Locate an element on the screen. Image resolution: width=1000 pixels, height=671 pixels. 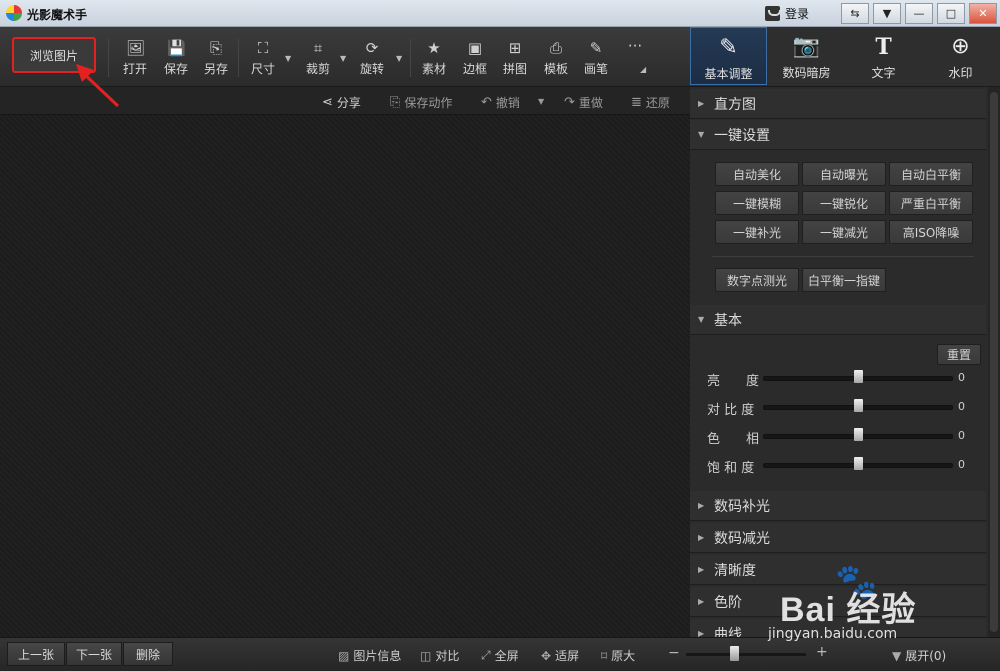
login-button: 登录 is located at coordinates (787, 13).